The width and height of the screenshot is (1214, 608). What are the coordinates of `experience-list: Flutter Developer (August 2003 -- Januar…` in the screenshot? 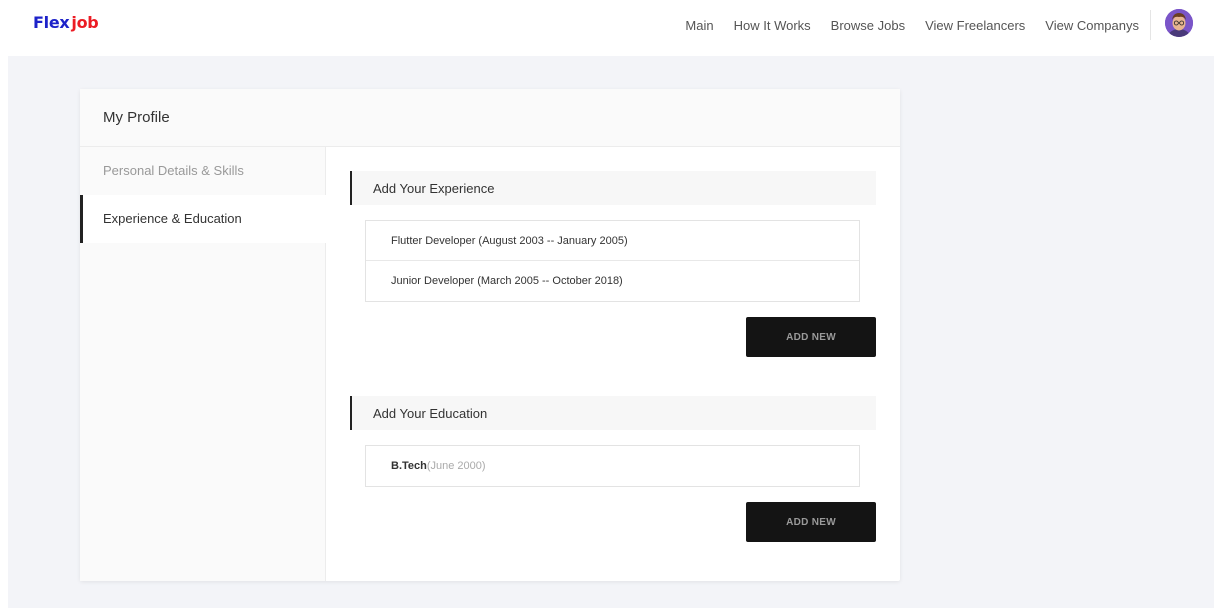 It's located at (612, 261).